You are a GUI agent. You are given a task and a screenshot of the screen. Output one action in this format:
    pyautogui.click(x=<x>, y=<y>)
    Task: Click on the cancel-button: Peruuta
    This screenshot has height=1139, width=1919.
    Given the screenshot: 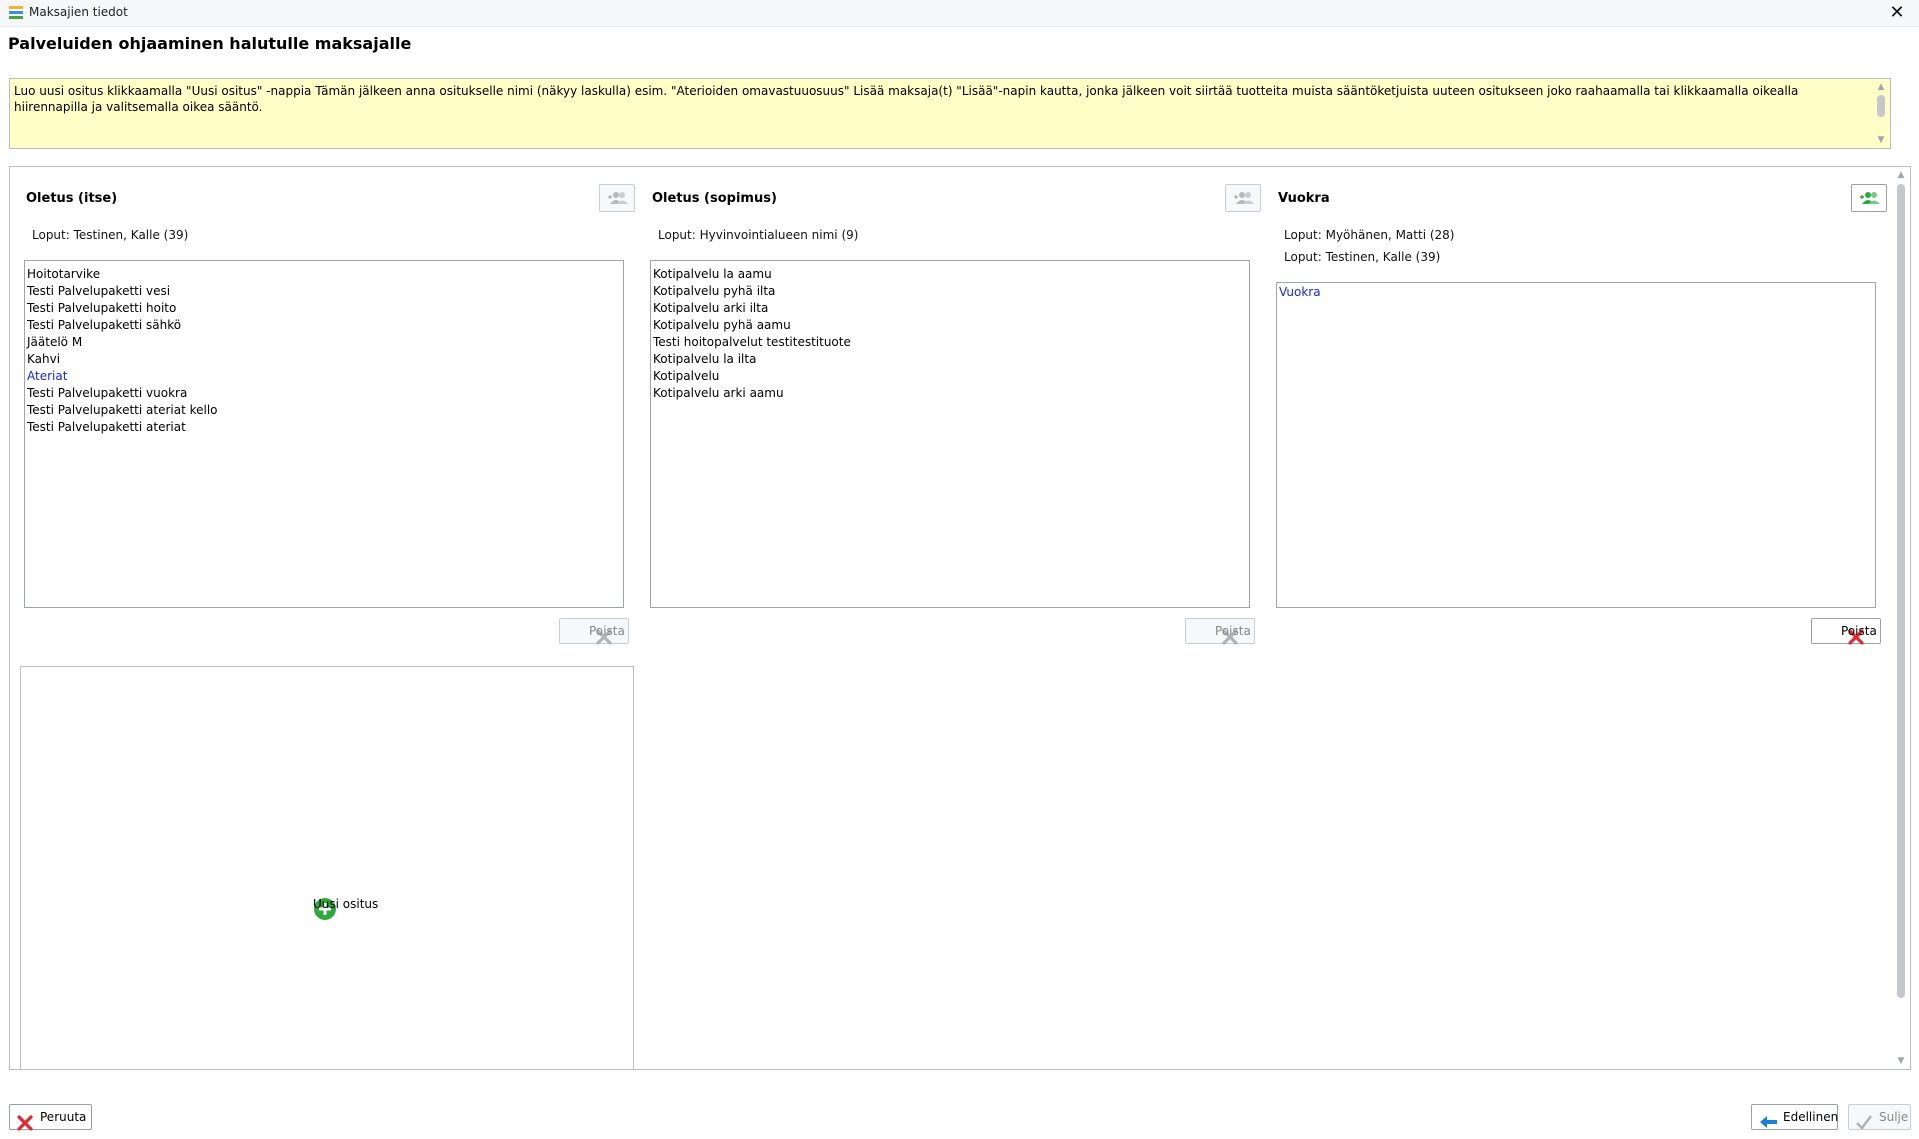 What is the action you would take?
    pyautogui.click(x=50, y=1117)
    